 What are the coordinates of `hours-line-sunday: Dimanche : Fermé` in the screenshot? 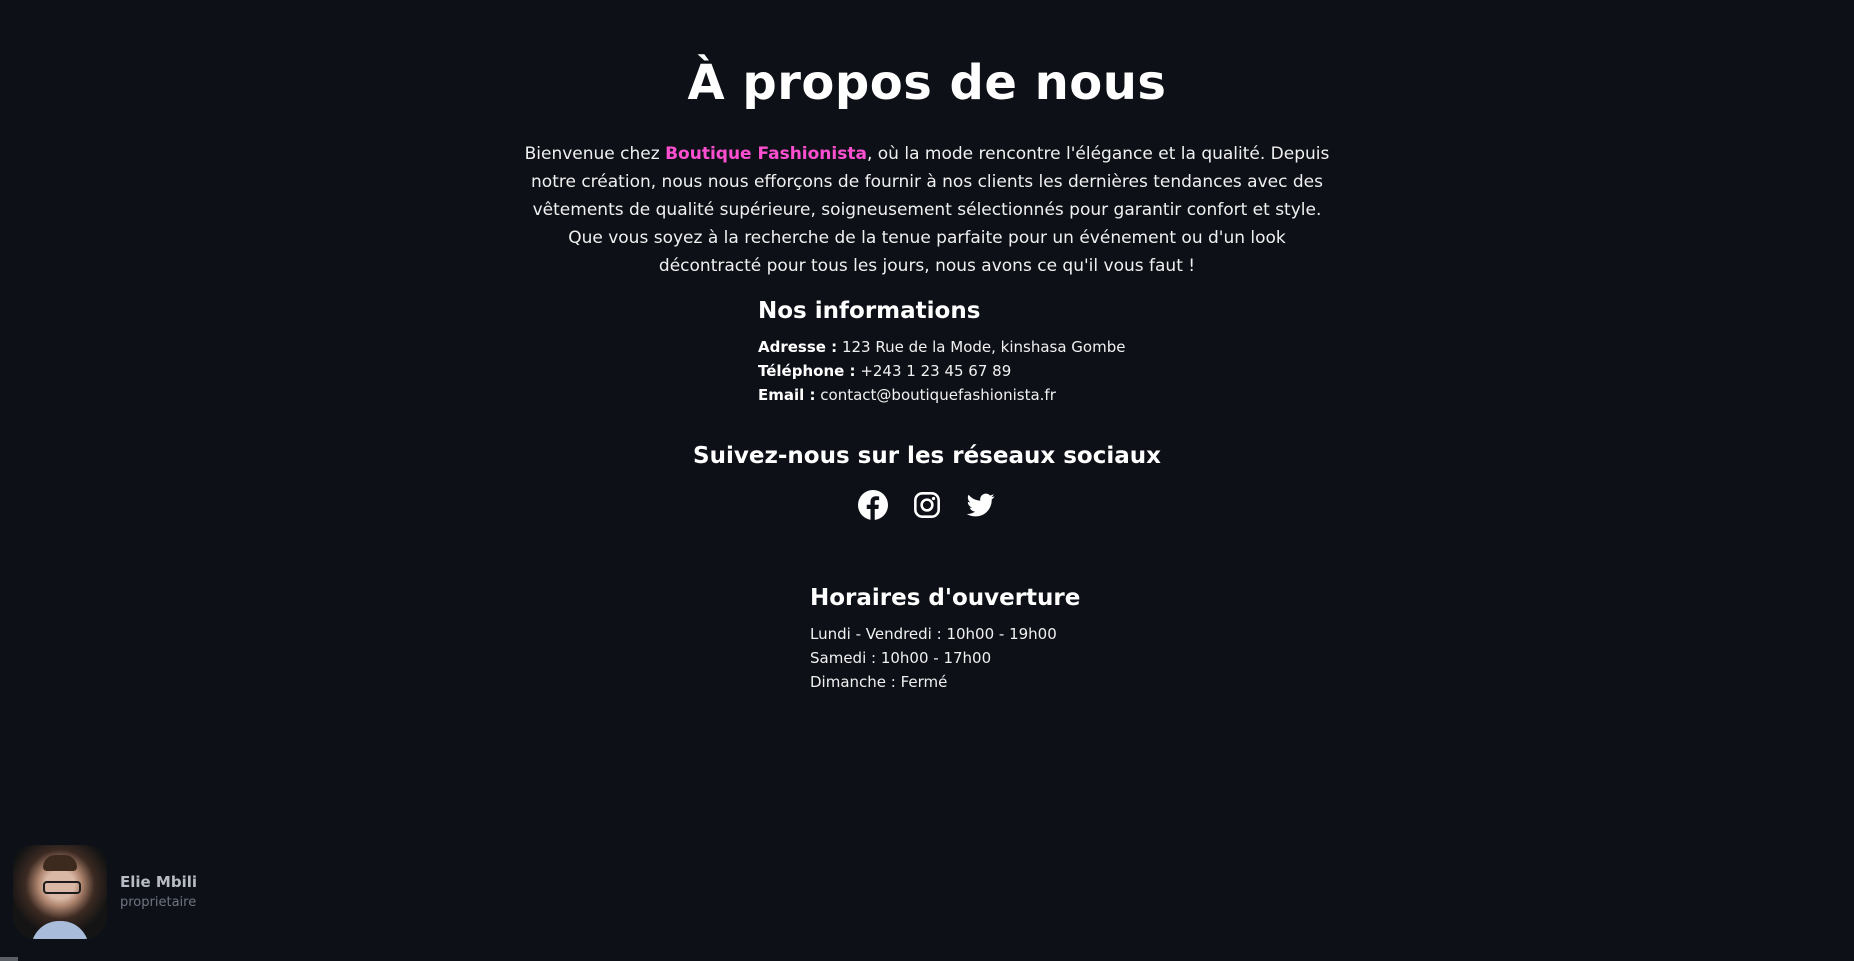 It's located at (879, 682).